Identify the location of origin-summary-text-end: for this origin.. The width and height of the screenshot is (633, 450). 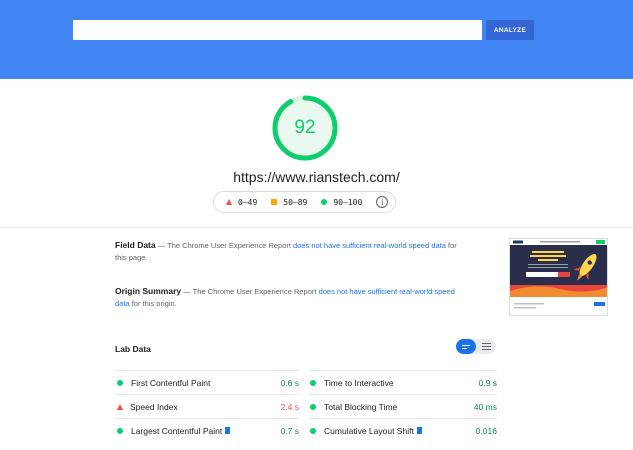
(153, 303).